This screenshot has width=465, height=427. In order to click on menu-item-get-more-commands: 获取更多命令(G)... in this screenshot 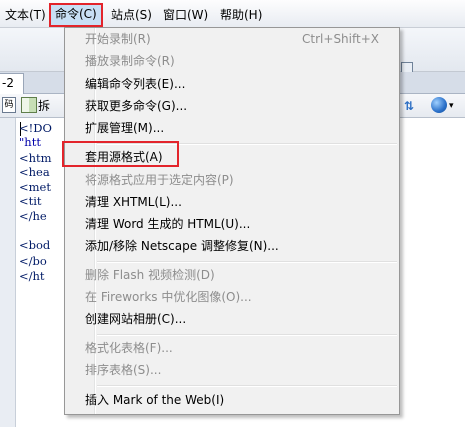, I will do `click(232, 106)`.